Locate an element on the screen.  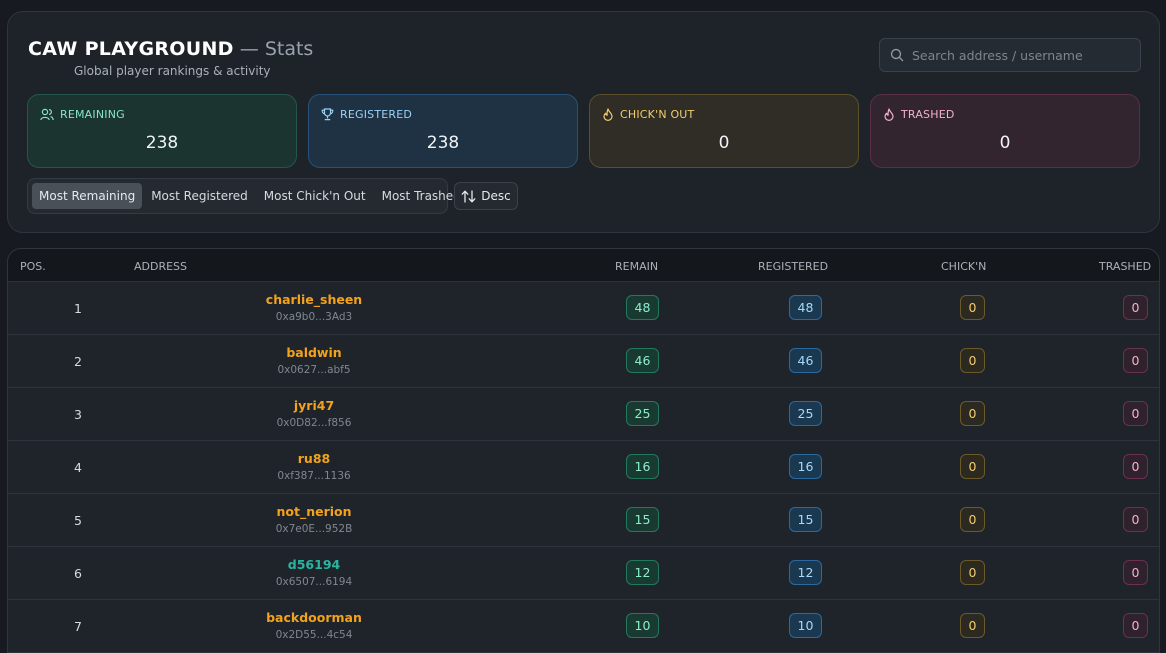
remain-badge: 46 is located at coordinates (642, 360).